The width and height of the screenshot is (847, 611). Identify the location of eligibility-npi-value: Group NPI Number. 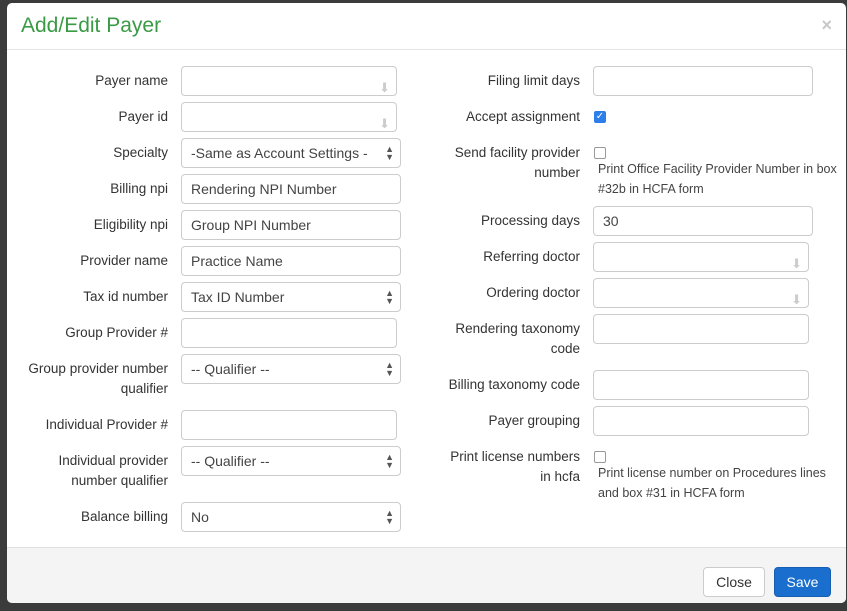
(251, 225).